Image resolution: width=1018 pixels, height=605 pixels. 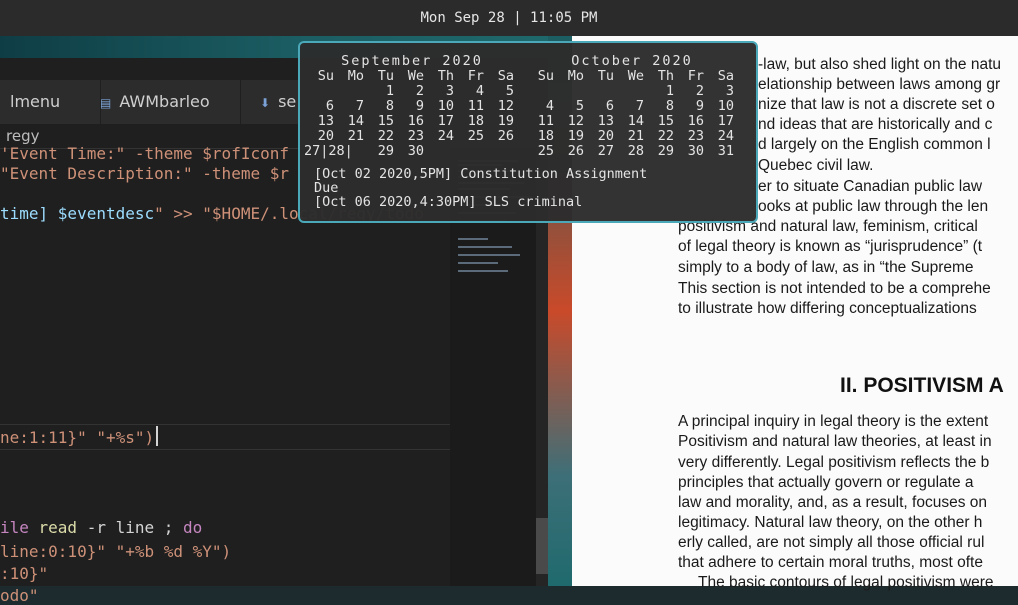 I want to click on top-bar: Mon Sep 28 | 11:05 PM, so click(x=509, y=18).